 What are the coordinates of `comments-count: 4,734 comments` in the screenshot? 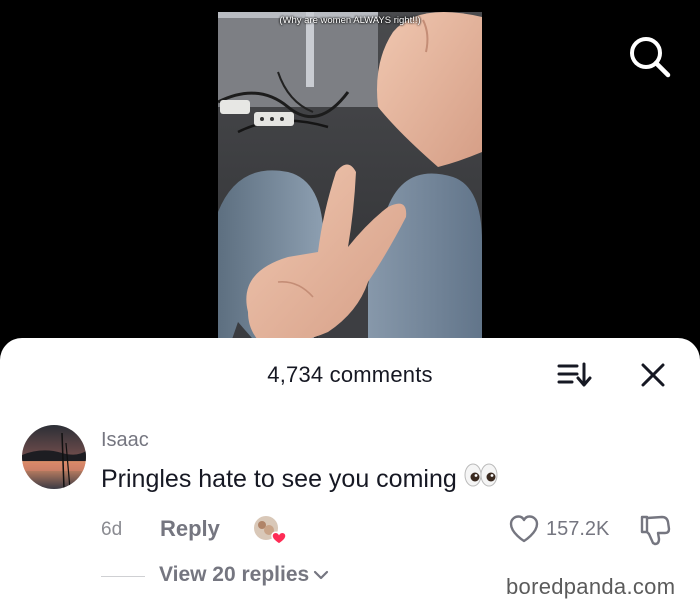 It's located at (350, 374).